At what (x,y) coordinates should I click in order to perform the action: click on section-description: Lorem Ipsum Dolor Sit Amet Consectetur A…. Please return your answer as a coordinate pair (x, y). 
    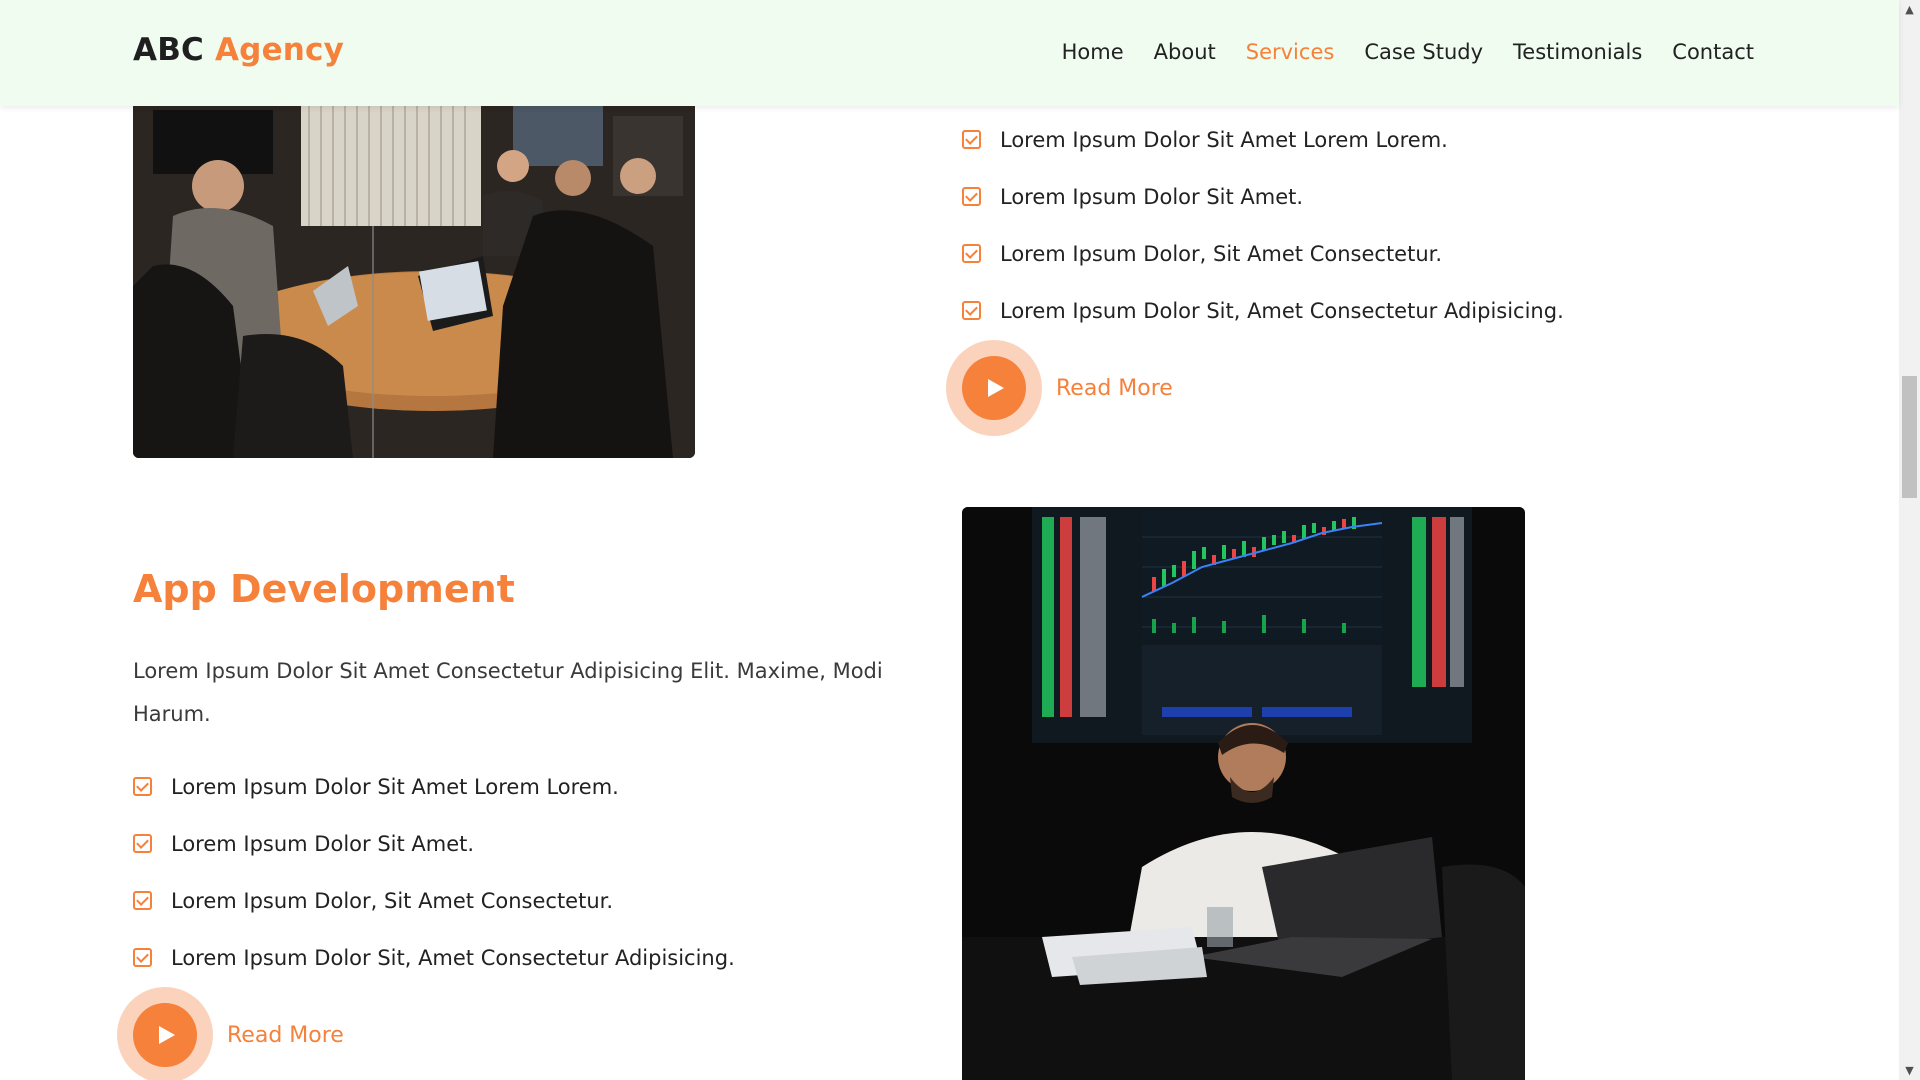
    Looking at the image, I should click on (508, 692).